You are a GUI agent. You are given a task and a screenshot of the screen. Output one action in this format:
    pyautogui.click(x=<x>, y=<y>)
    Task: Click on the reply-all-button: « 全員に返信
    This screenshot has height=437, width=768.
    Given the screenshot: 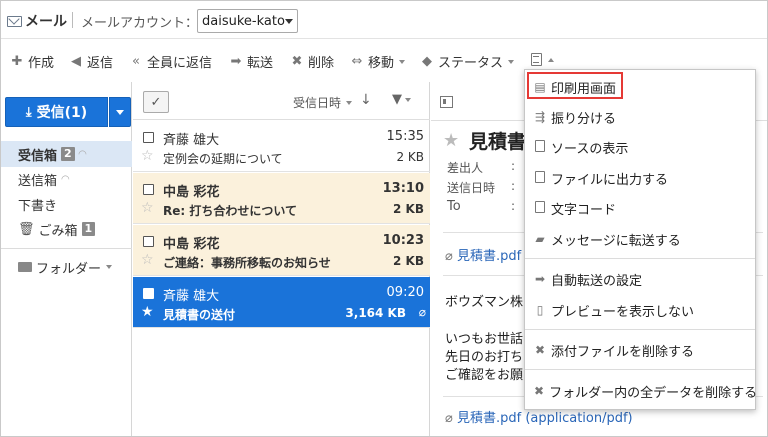 What is the action you would take?
    pyautogui.click(x=170, y=61)
    